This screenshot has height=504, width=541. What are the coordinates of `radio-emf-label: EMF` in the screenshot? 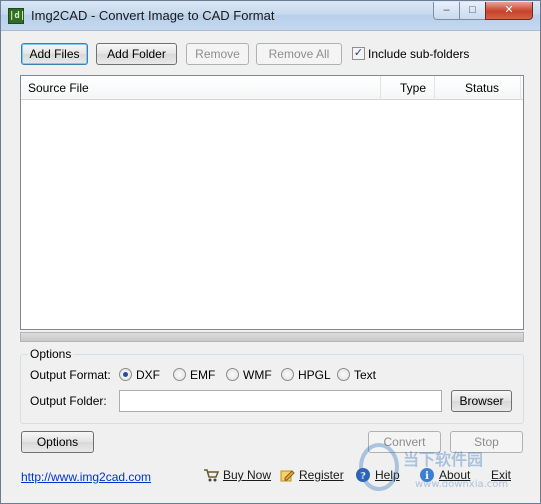 It's located at (202, 375).